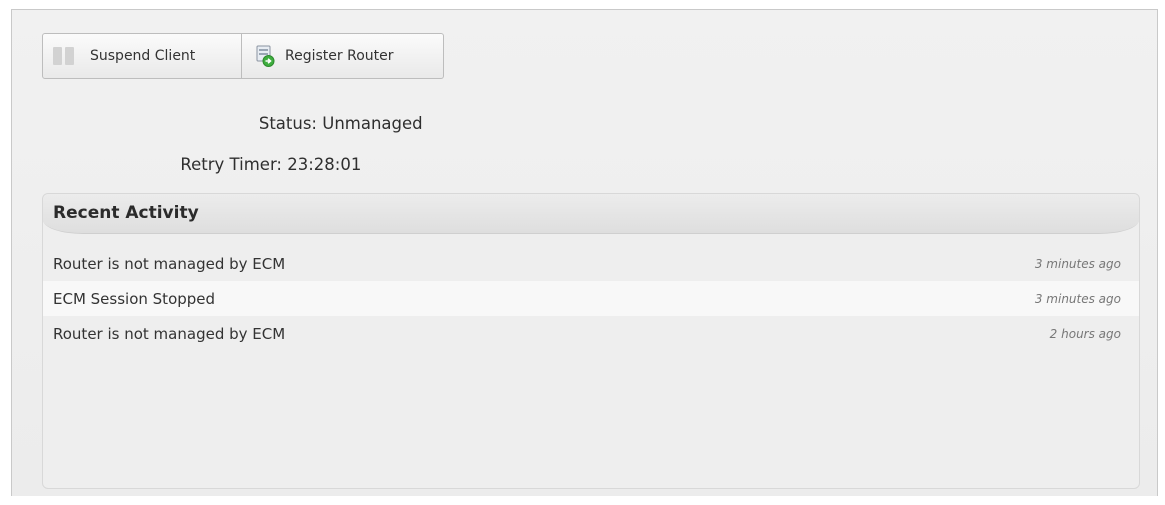 This screenshot has width=1165, height=505. I want to click on activity-item: ECM Session Stopped 3 minutes ago, so click(591, 298).